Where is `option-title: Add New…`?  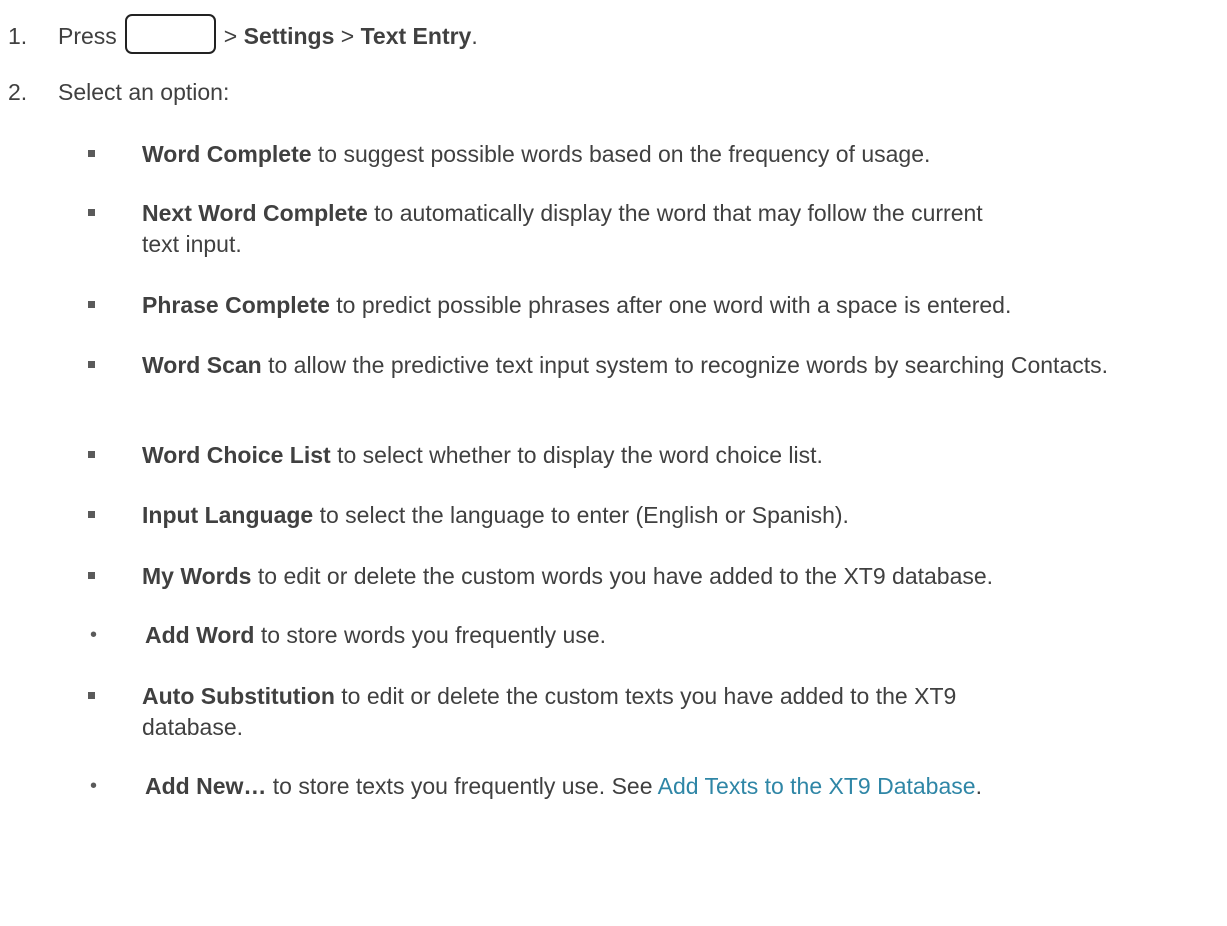
option-title: Add New… is located at coordinates (206, 786).